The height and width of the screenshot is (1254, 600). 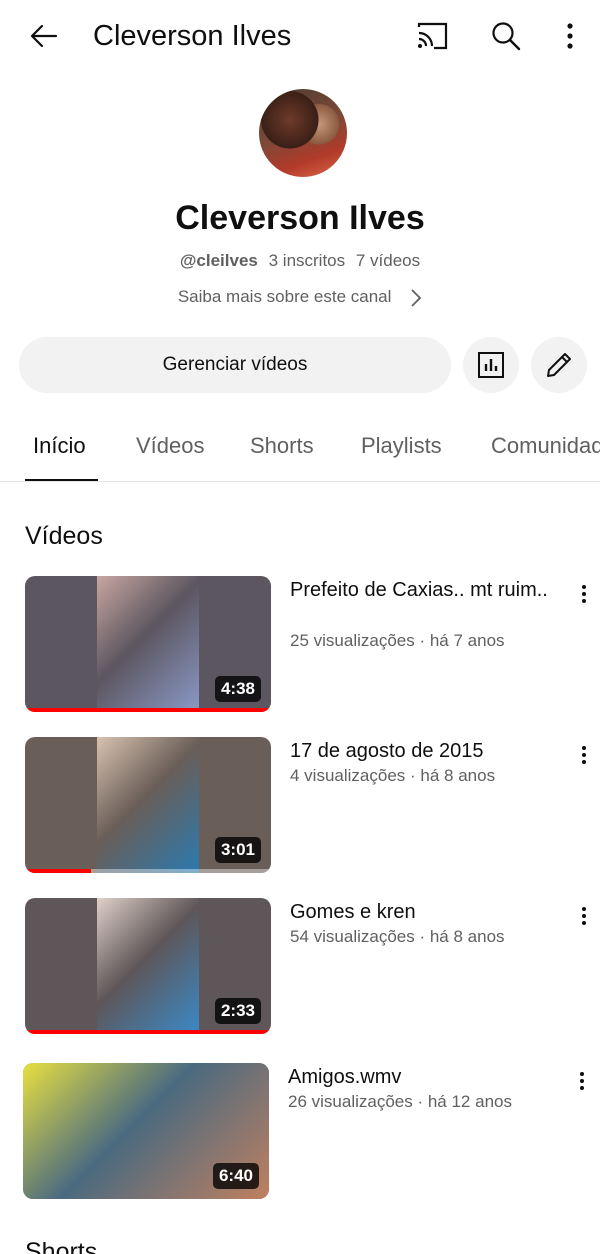 I want to click on arrow-left-icon, so click(x=44, y=36).